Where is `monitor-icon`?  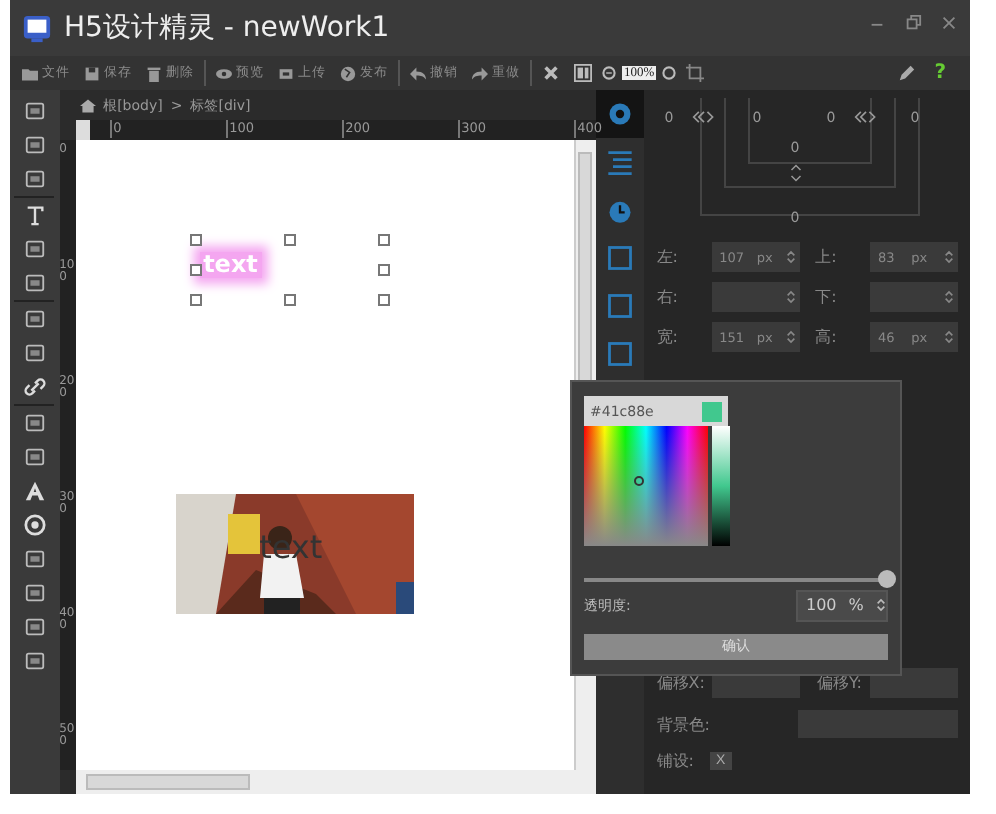
monitor-icon is located at coordinates (37, 28).